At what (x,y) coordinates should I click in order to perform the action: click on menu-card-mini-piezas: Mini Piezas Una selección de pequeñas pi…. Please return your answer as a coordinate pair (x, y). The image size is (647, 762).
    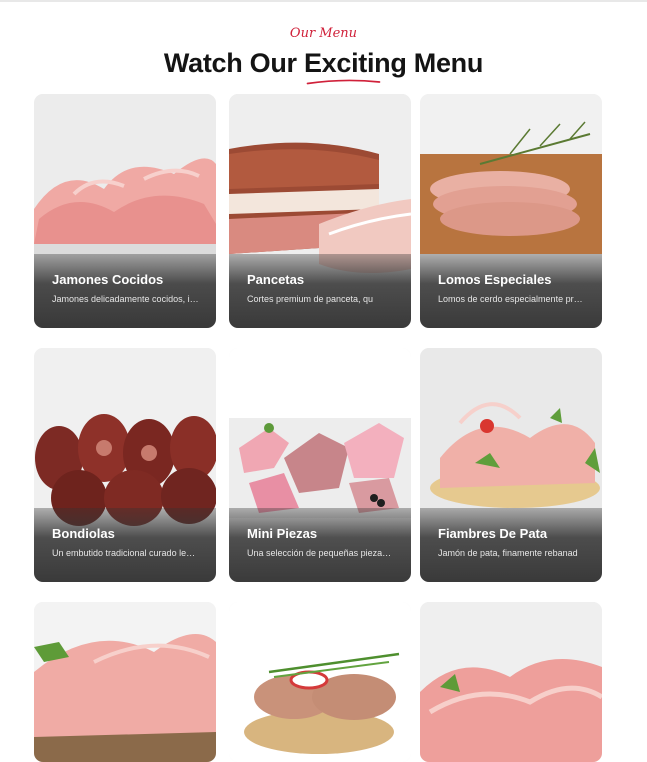
    Looking at the image, I should click on (320, 465).